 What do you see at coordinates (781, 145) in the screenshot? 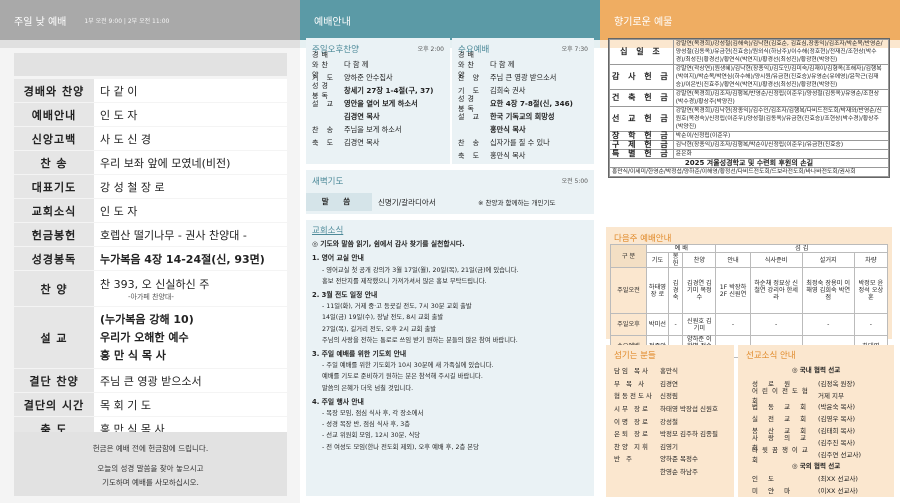
I see `offering-names: 김낙현(장종익)/김조자/김행복/박순이/신정립(이준우)/유금현(진효승)` at bounding box center [781, 145].